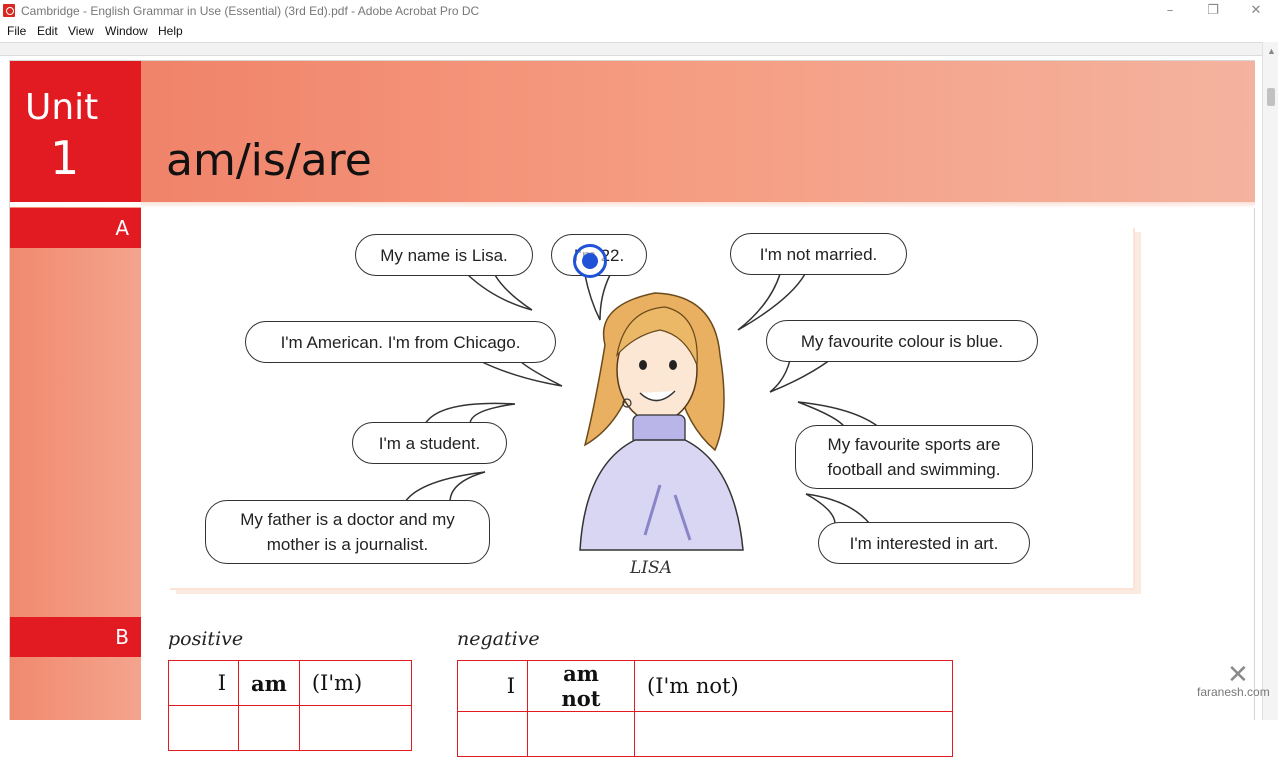 The height and width of the screenshot is (757, 1278). What do you see at coordinates (469, 413) in the screenshot?
I see `tail-student` at bounding box center [469, 413].